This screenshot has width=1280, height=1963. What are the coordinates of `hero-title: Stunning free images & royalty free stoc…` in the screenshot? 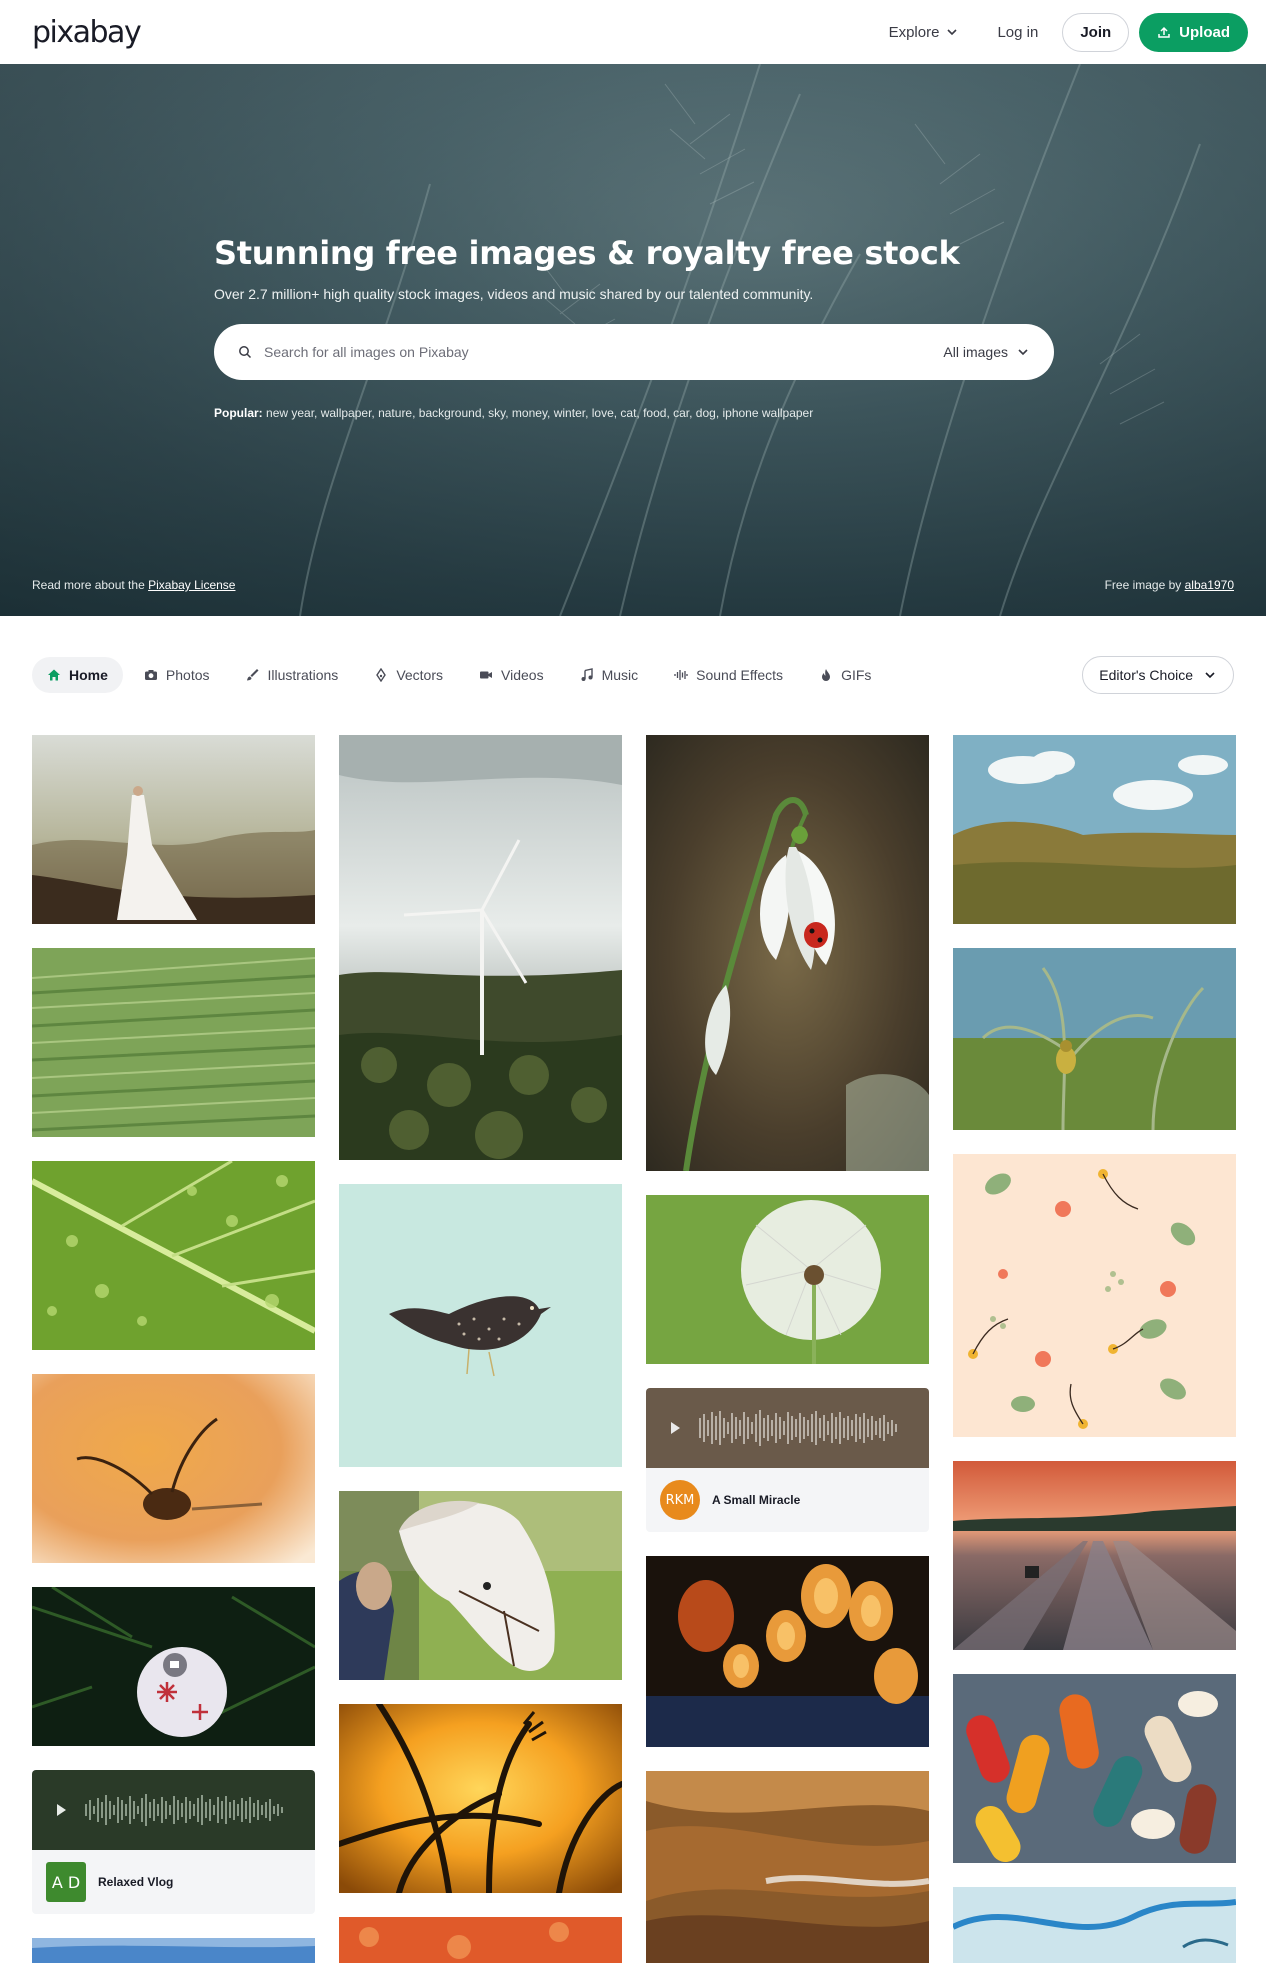 It's located at (587, 253).